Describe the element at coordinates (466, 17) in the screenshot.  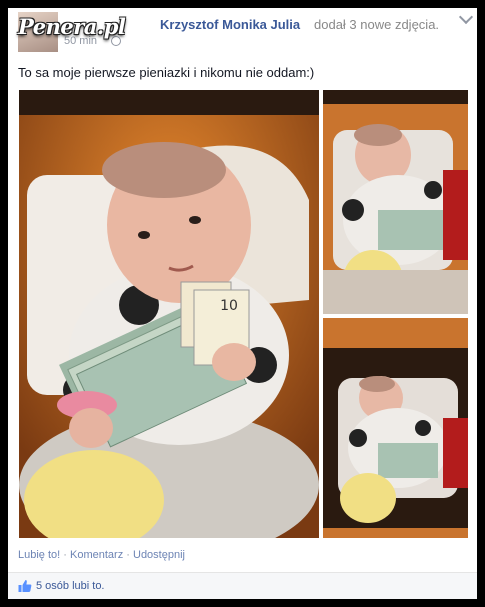
I see `chevron-down-icon` at that location.